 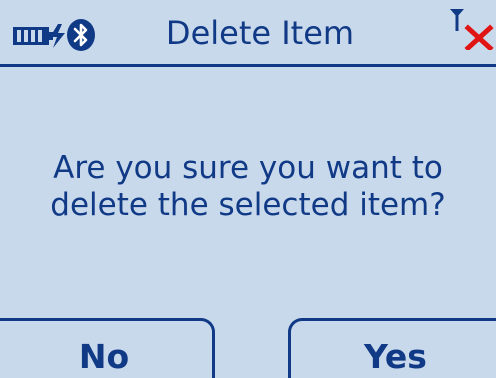 What do you see at coordinates (248, 205) in the screenshot?
I see `message-line-2: delete the selected item?` at bounding box center [248, 205].